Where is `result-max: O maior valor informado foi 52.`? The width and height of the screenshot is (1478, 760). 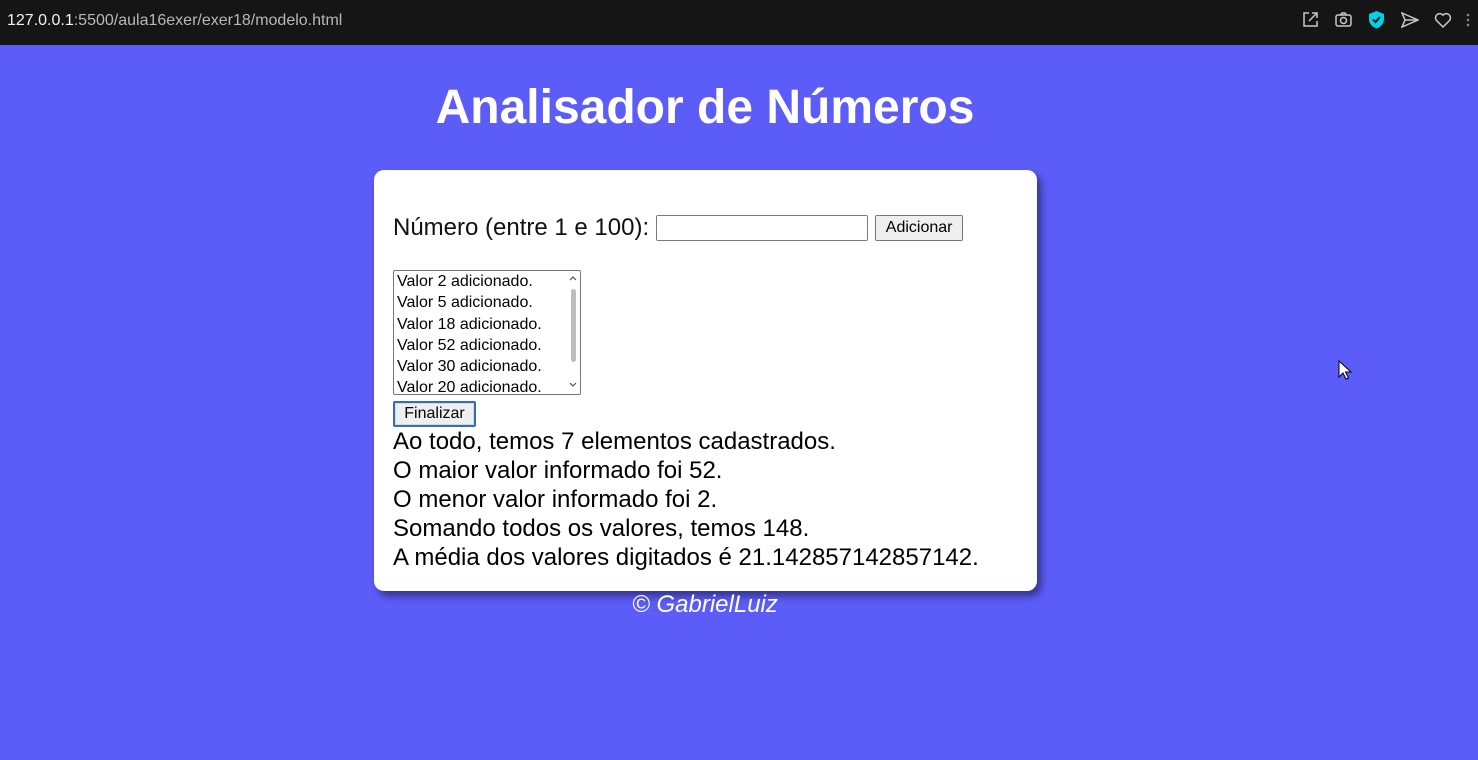
result-max: O maior valor informado foi 52. is located at coordinates (558, 470).